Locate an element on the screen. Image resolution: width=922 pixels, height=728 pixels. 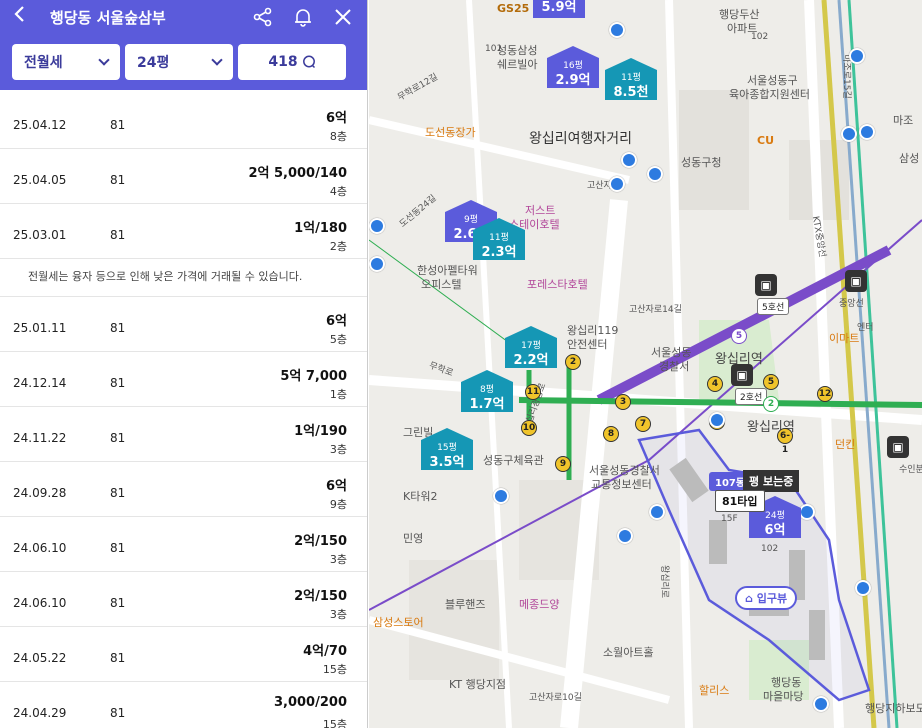
price-marker: 8평 1.7억 is located at coordinates (487, 391).